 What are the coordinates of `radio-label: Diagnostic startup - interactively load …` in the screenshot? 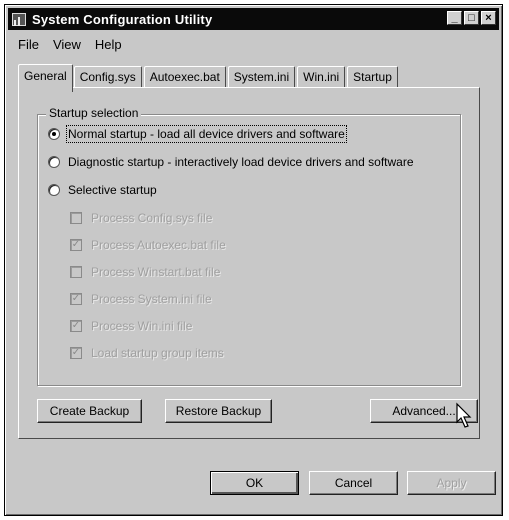 It's located at (241, 162).